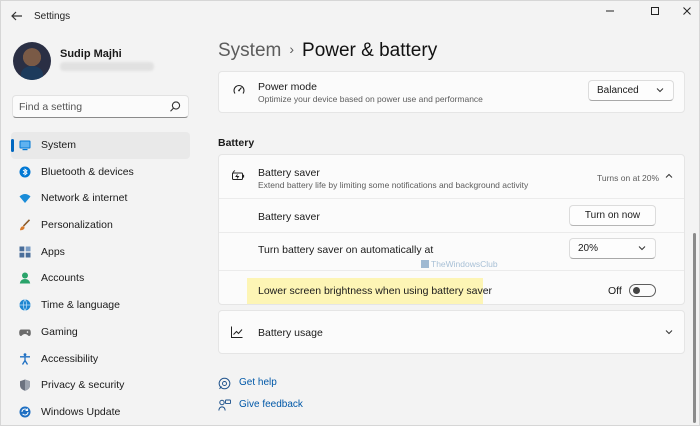 This screenshot has height=426, width=700. Describe the element at coordinates (59, 331) in the screenshot. I see `sidebar-item-label: Gaming` at that location.